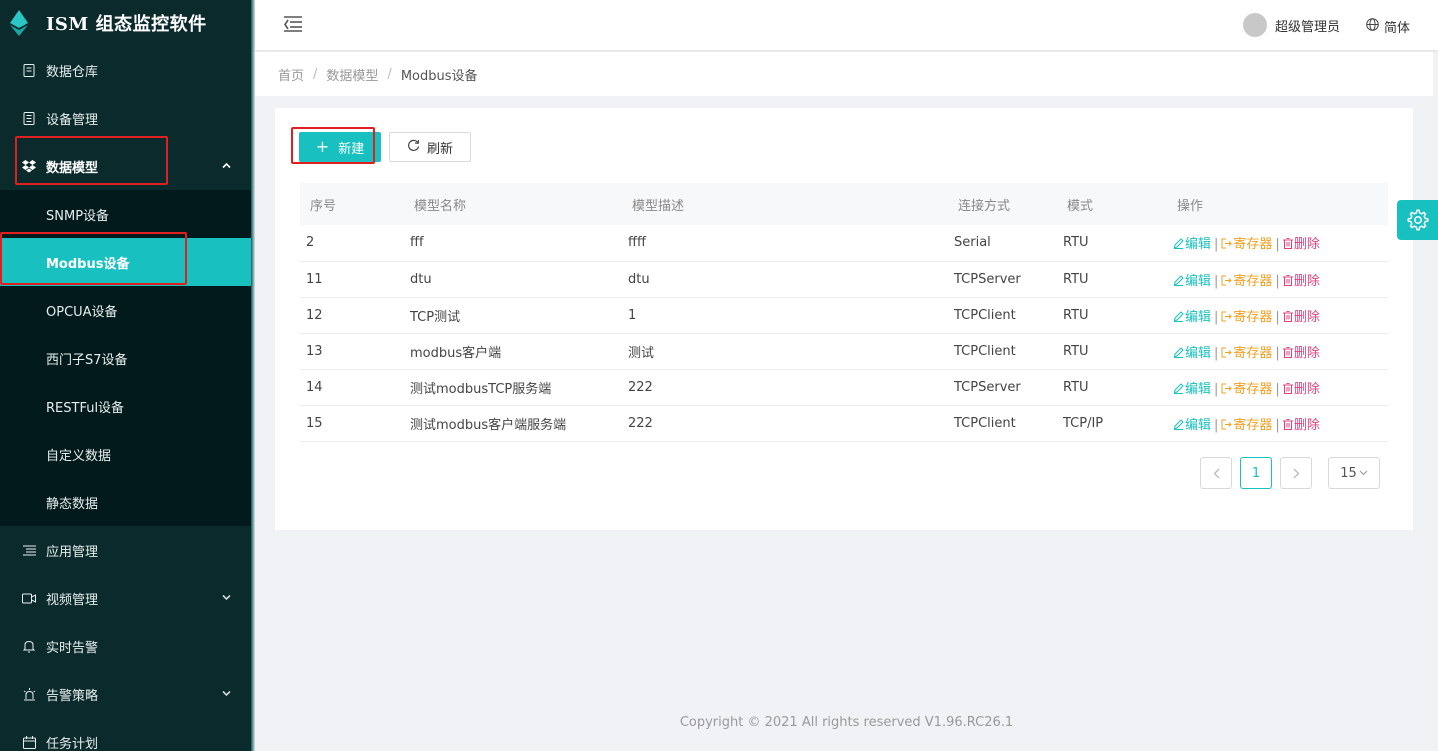  Describe the element at coordinates (29, 550) in the screenshot. I see `list-icon` at that location.